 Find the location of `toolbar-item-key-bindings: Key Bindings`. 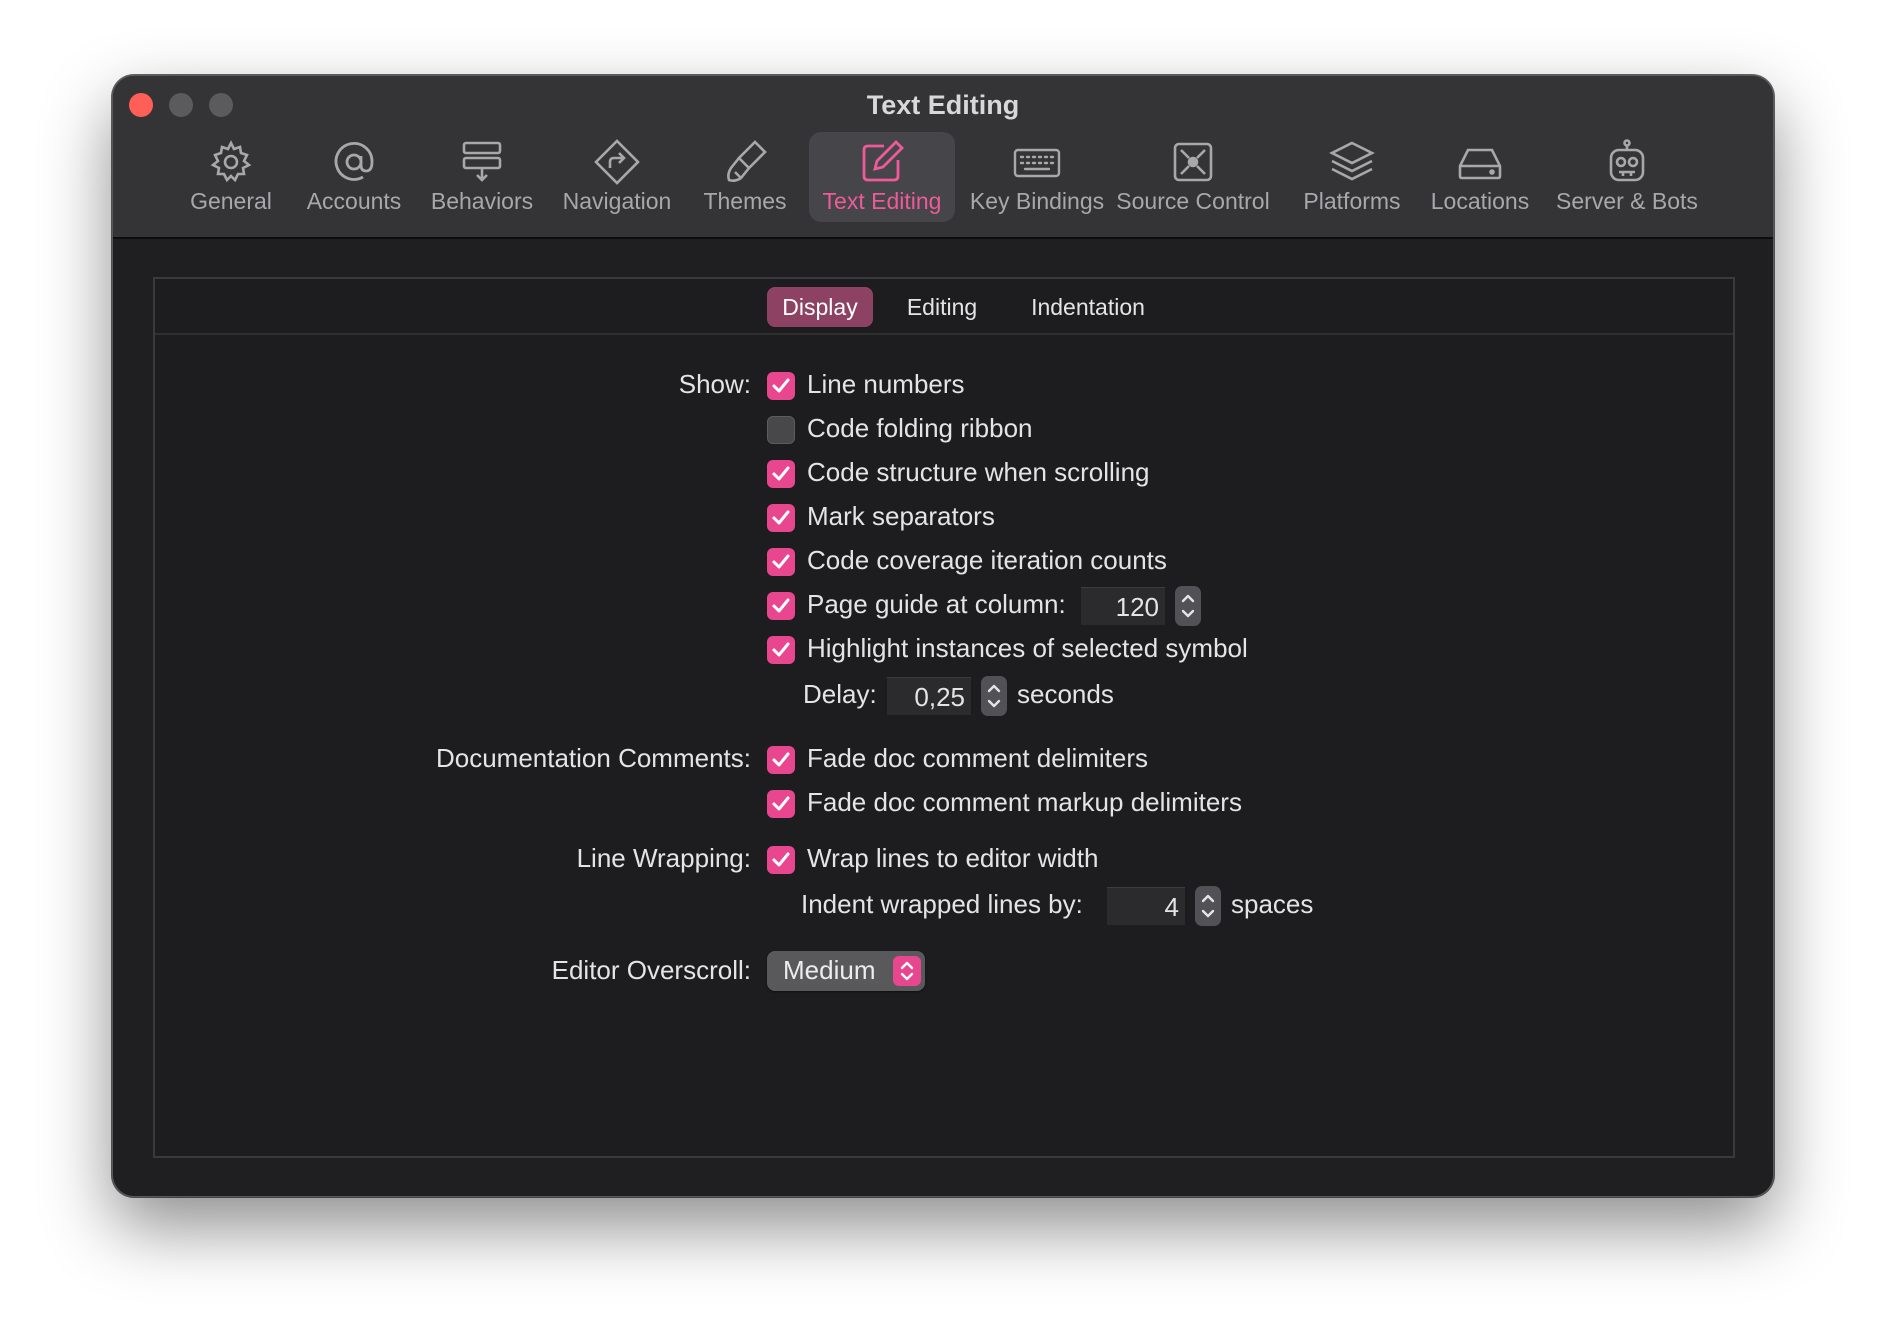

toolbar-item-key-bindings: Key Bindings is located at coordinates (1037, 177).